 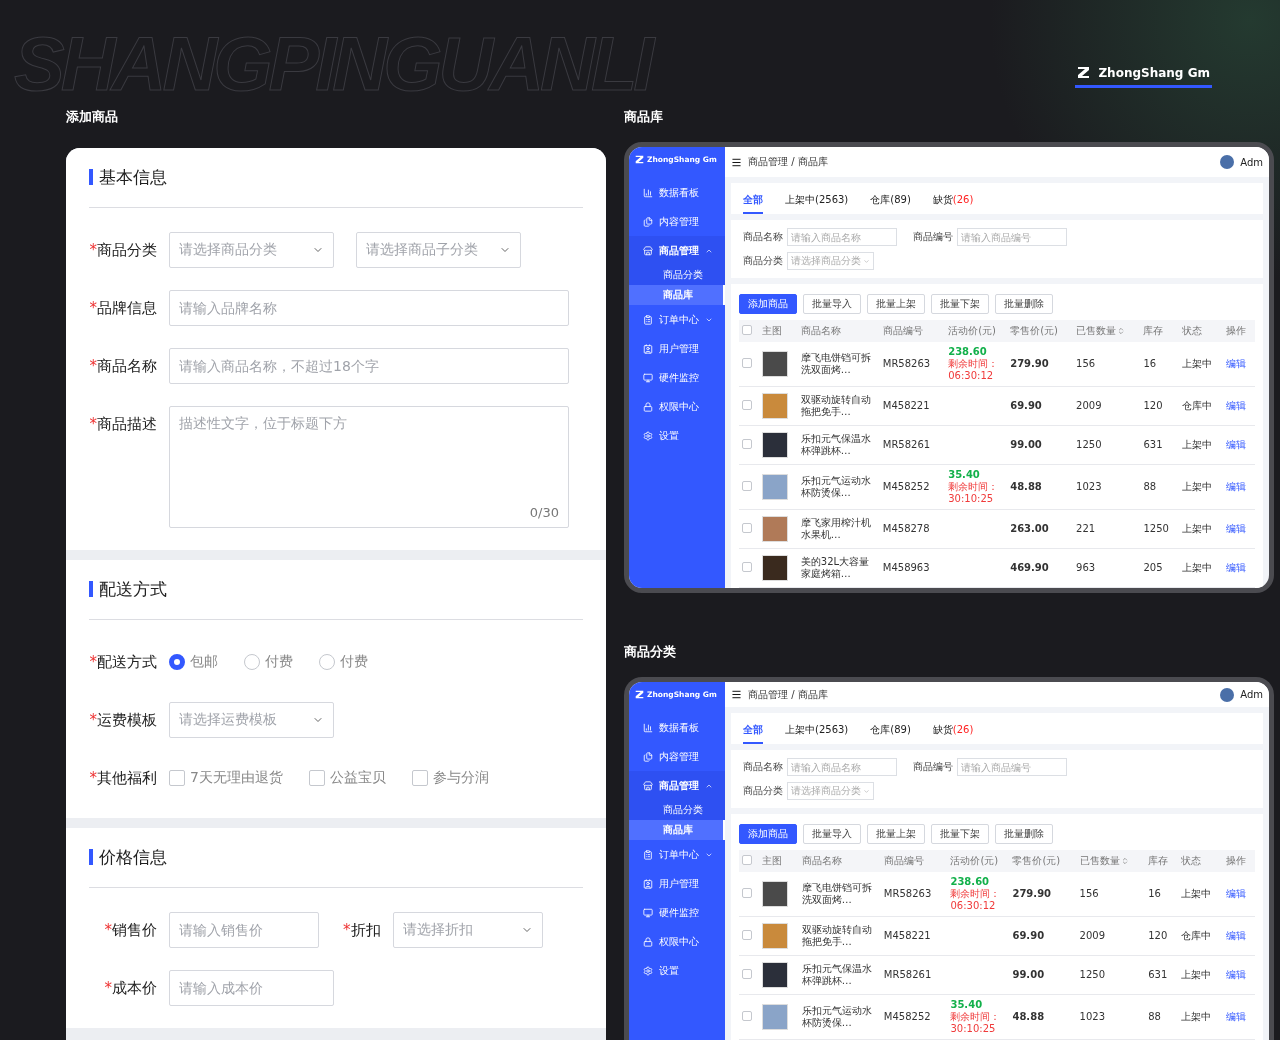 What do you see at coordinates (226, 778) in the screenshot?
I see `checkbox-option: 7天无理由退货` at bounding box center [226, 778].